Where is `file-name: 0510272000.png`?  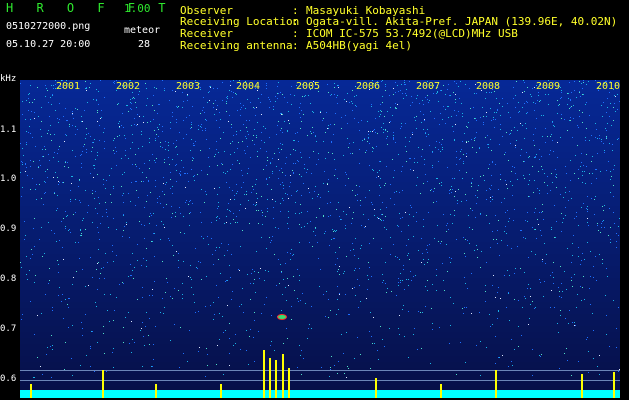
file-name: 0510272000.png is located at coordinates (48, 26).